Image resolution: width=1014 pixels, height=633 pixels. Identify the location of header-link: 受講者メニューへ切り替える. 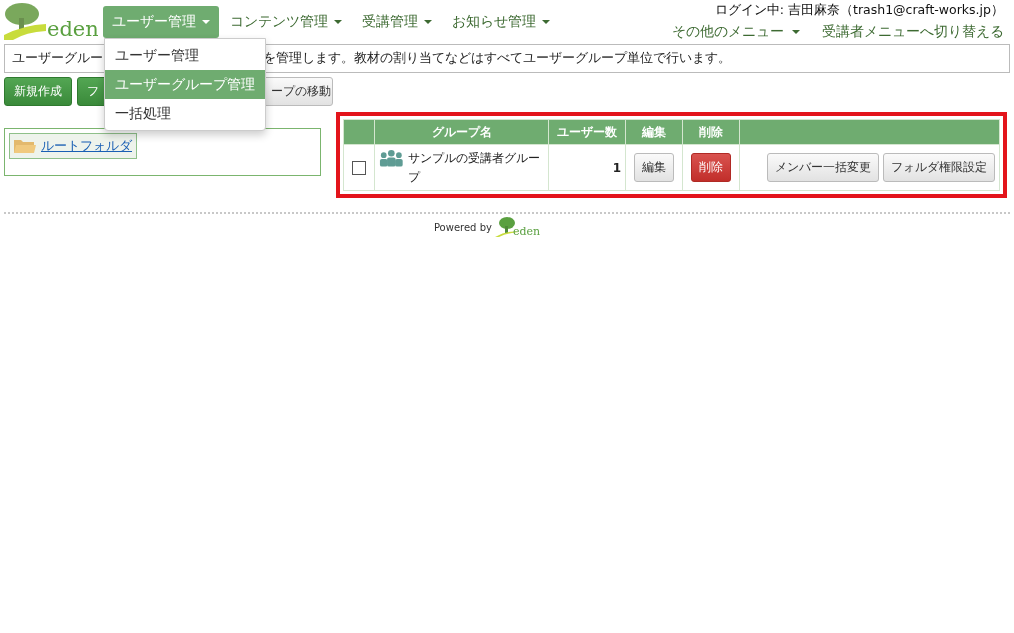
(913, 32).